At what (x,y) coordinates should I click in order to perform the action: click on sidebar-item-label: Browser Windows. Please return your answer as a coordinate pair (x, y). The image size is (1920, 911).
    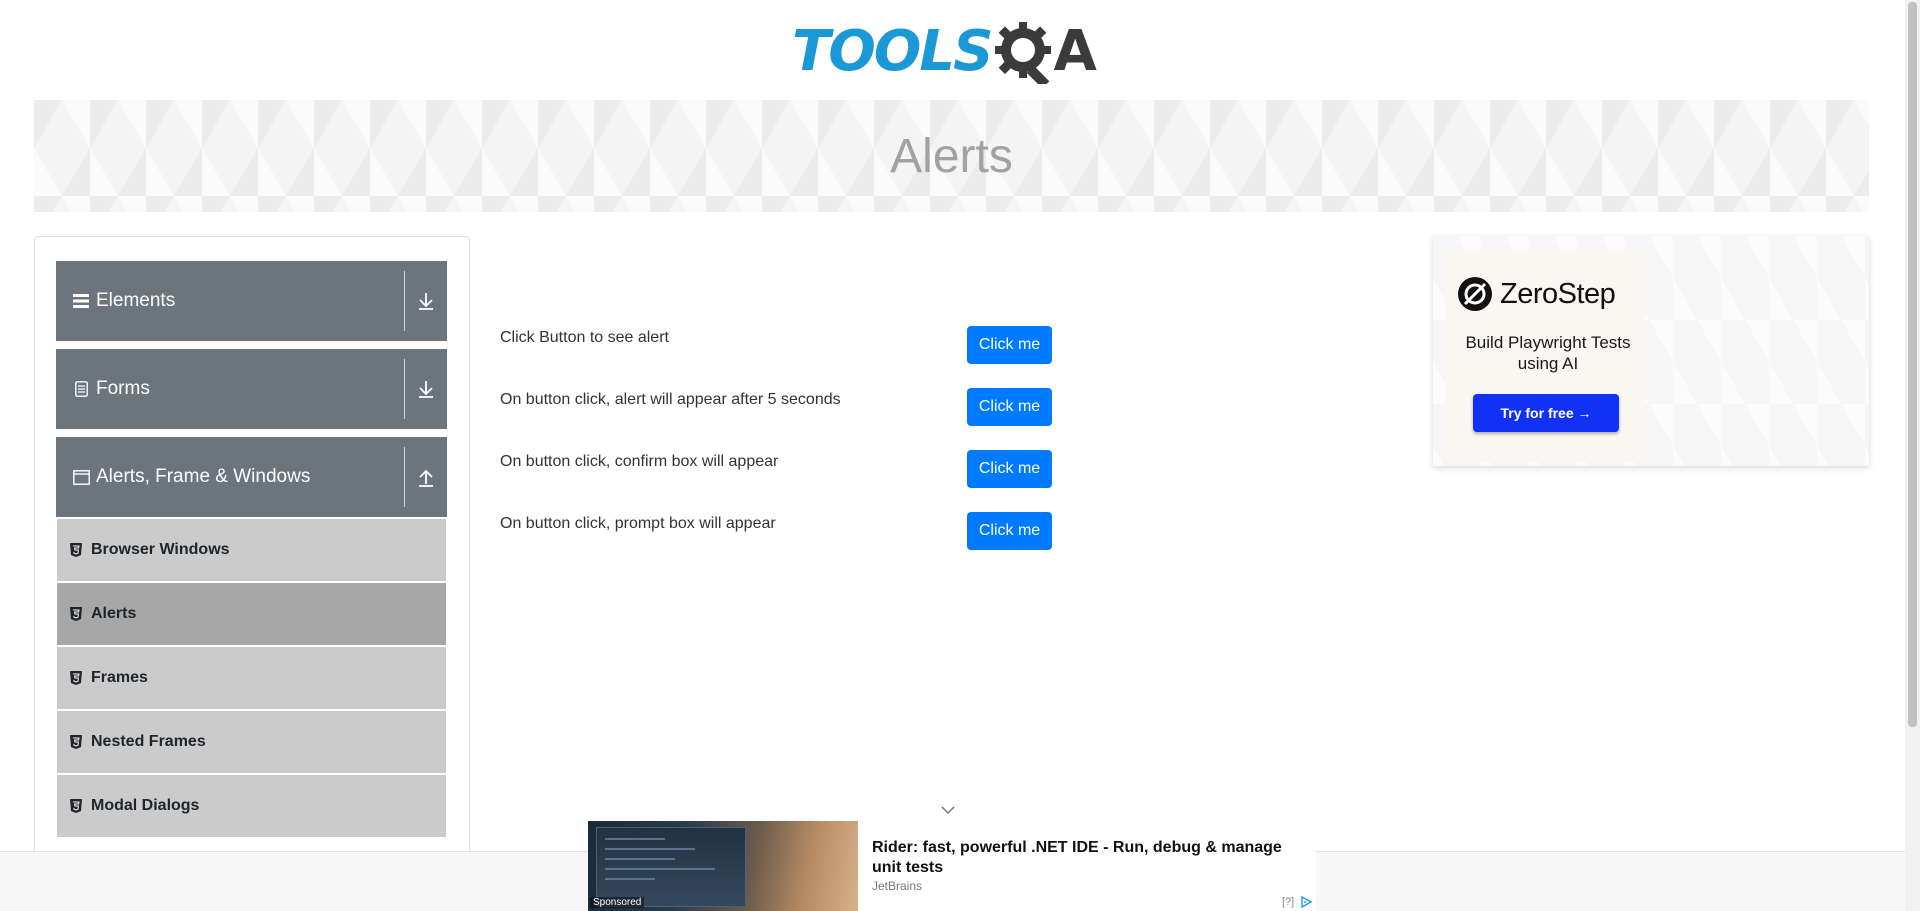
    Looking at the image, I should click on (160, 549).